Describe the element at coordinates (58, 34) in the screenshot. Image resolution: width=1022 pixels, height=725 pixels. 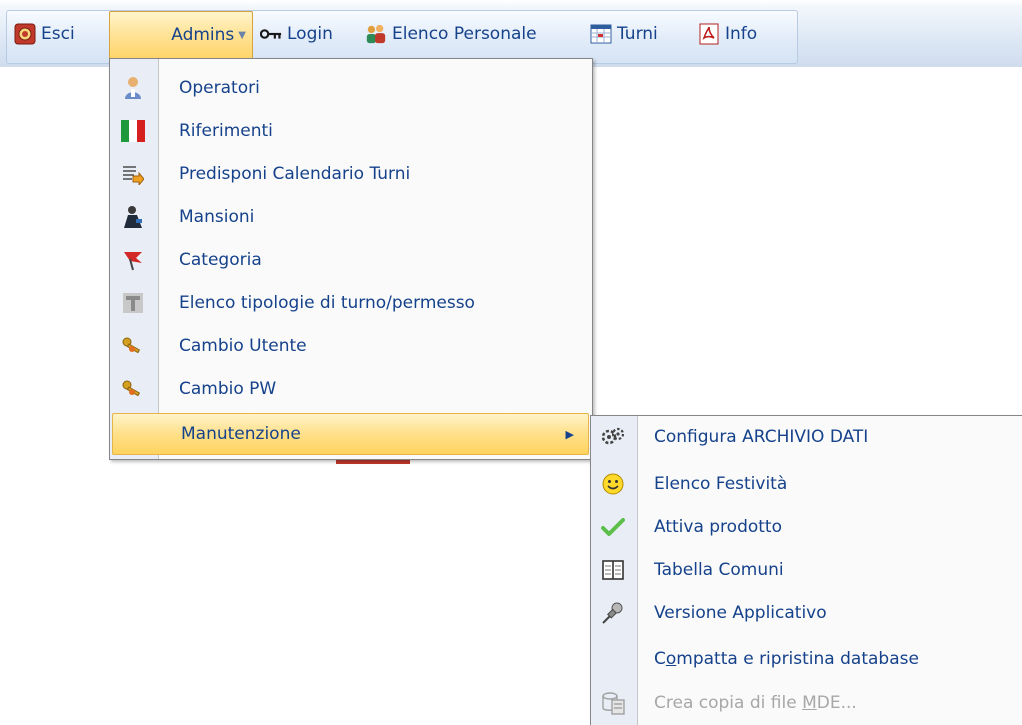
I see `esci-label: Esci` at that location.